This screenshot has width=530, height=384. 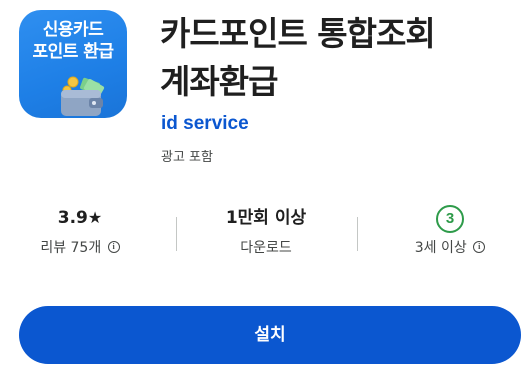 What do you see at coordinates (187, 157) in the screenshot?
I see `ad-label: 광고 포함` at bounding box center [187, 157].